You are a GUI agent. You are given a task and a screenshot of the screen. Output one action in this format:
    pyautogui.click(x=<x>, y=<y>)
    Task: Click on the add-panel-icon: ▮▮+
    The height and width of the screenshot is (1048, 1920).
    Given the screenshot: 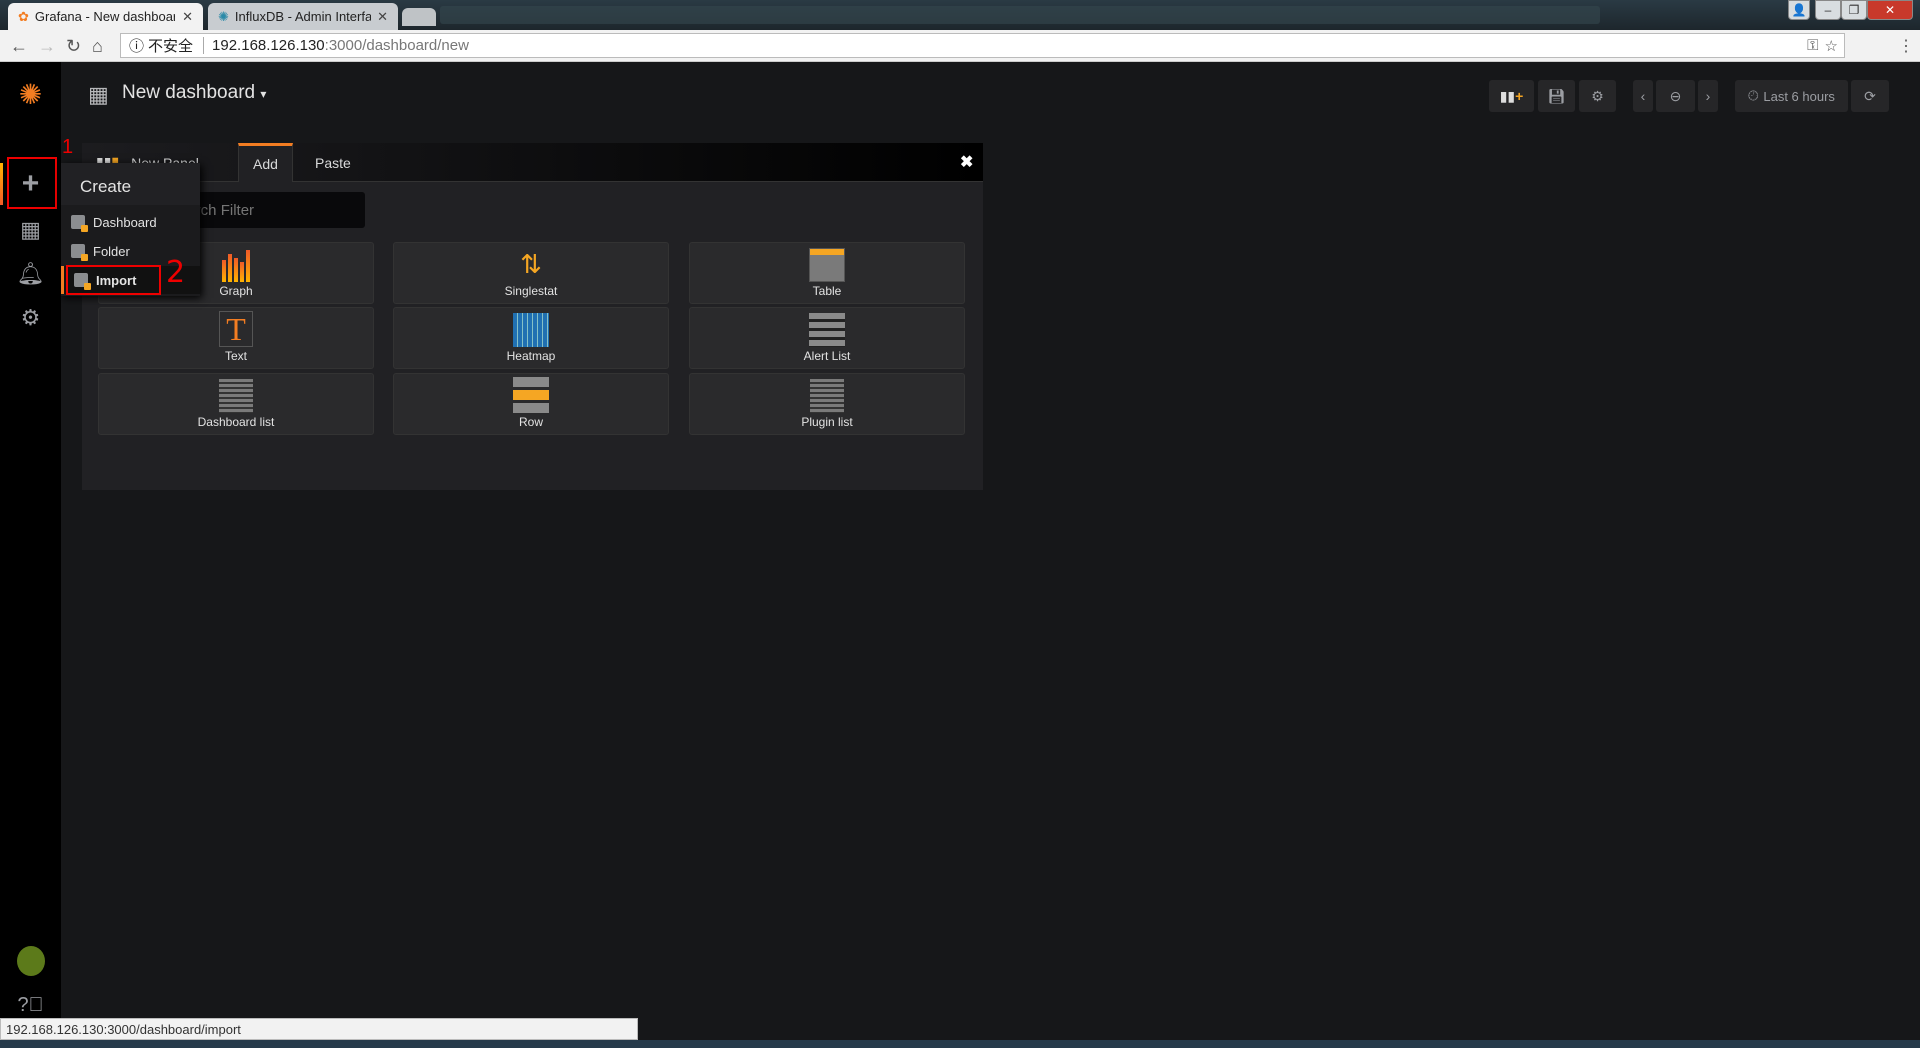 What is the action you would take?
    pyautogui.click(x=1511, y=95)
    